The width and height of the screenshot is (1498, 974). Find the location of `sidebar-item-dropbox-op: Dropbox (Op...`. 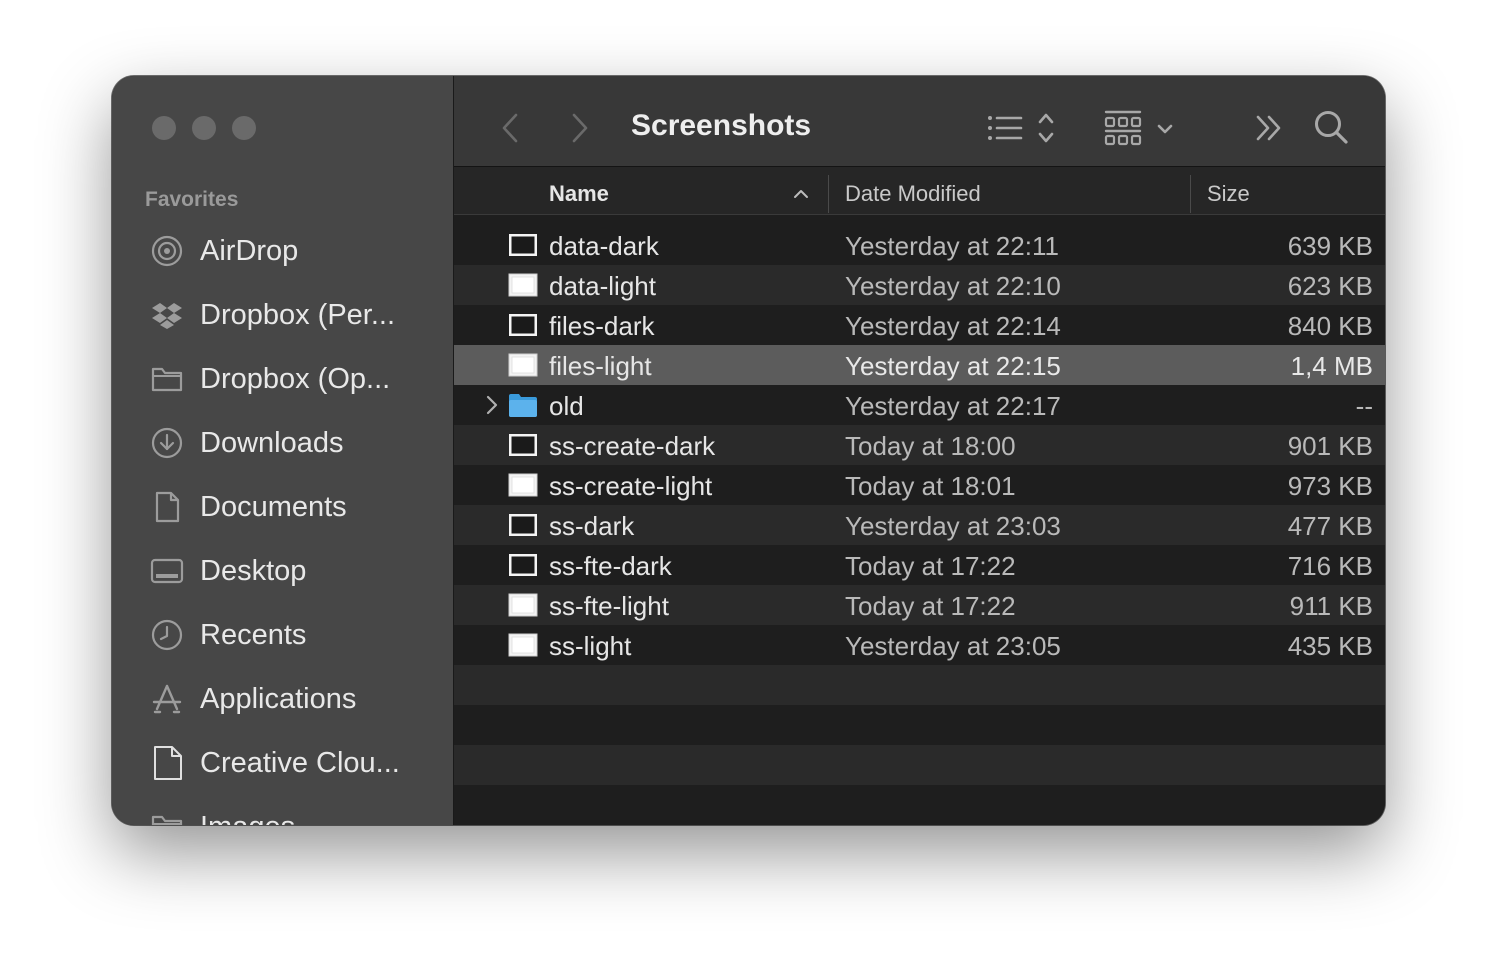

sidebar-item-dropbox-op: Dropbox (Op... is located at coordinates (282, 379).